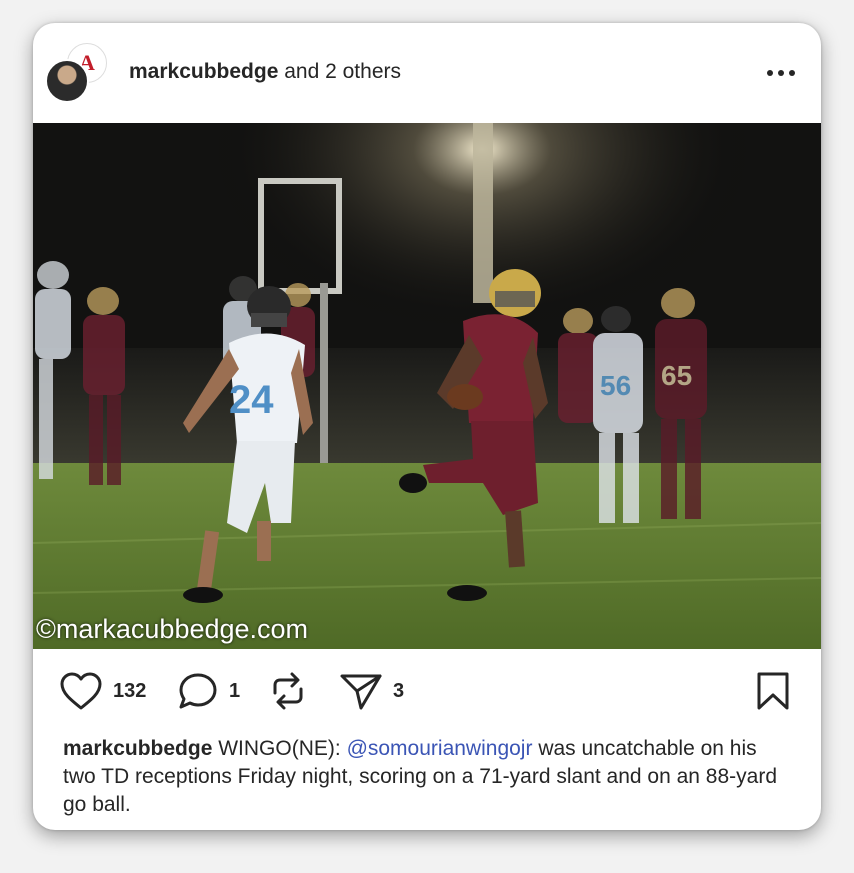 The image size is (854, 873). Describe the element at coordinates (427, 692) in the screenshot. I see `action-bar: 132 1 3` at that location.